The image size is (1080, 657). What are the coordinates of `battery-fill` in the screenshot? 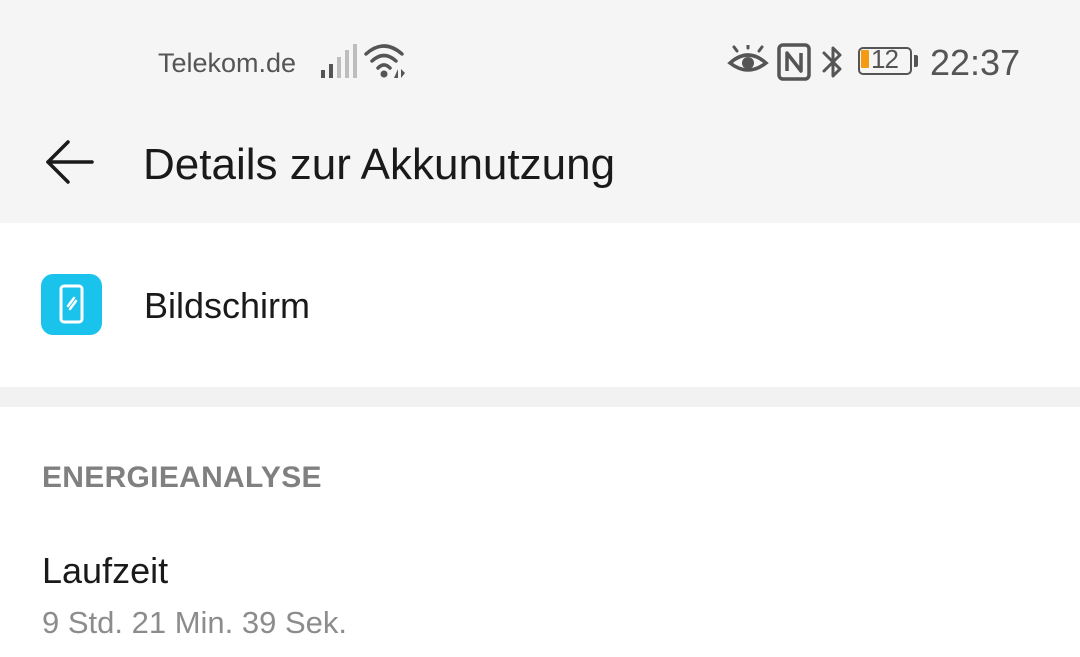 It's located at (865, 59).